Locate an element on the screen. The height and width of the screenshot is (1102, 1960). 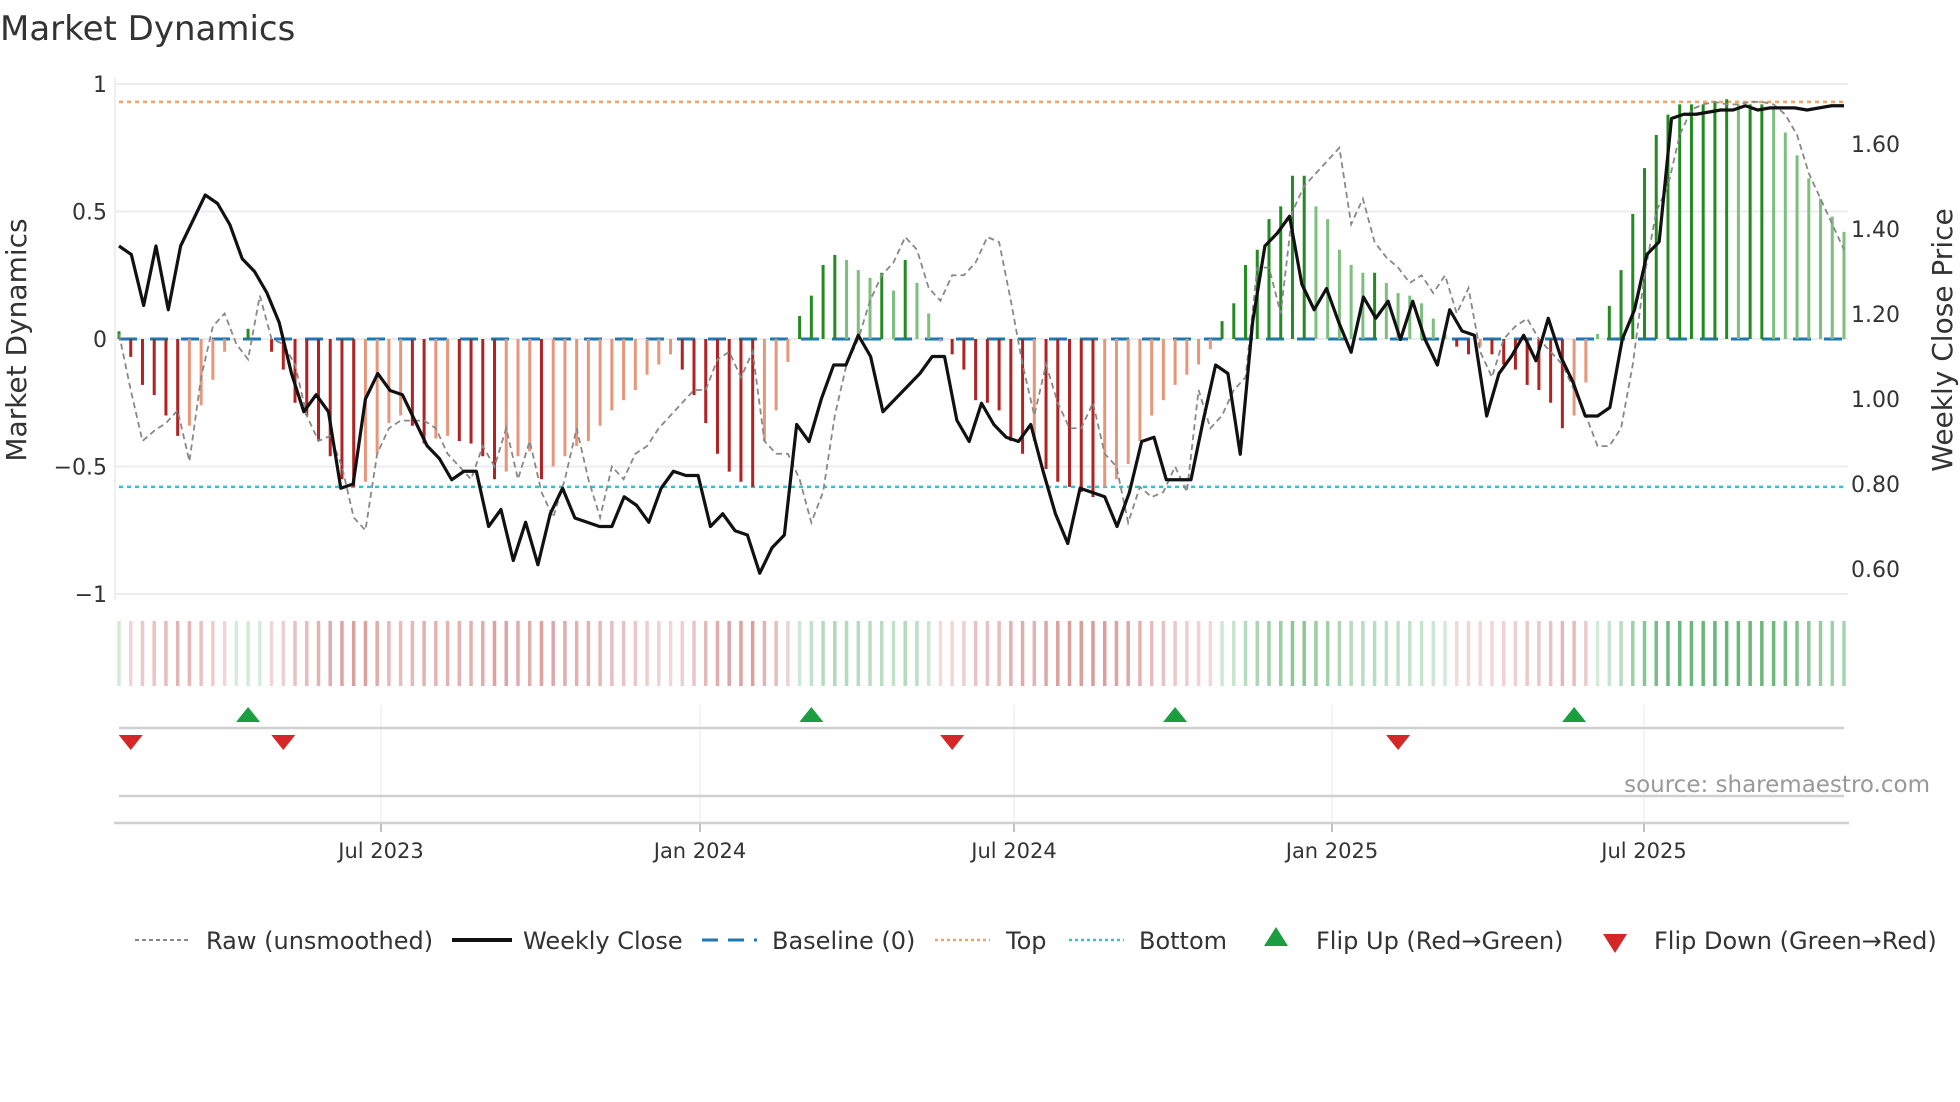
x-tick-label: Jul 2025 is located at coordinates (1642, 851).